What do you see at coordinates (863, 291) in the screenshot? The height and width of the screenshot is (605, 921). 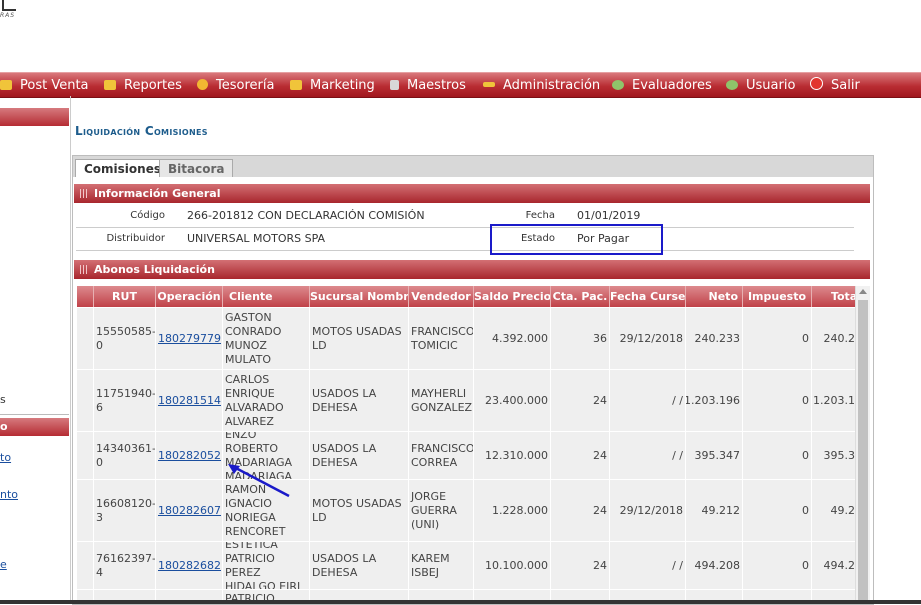 I see `scroll-up-icon` at bounding box center [863, 291].